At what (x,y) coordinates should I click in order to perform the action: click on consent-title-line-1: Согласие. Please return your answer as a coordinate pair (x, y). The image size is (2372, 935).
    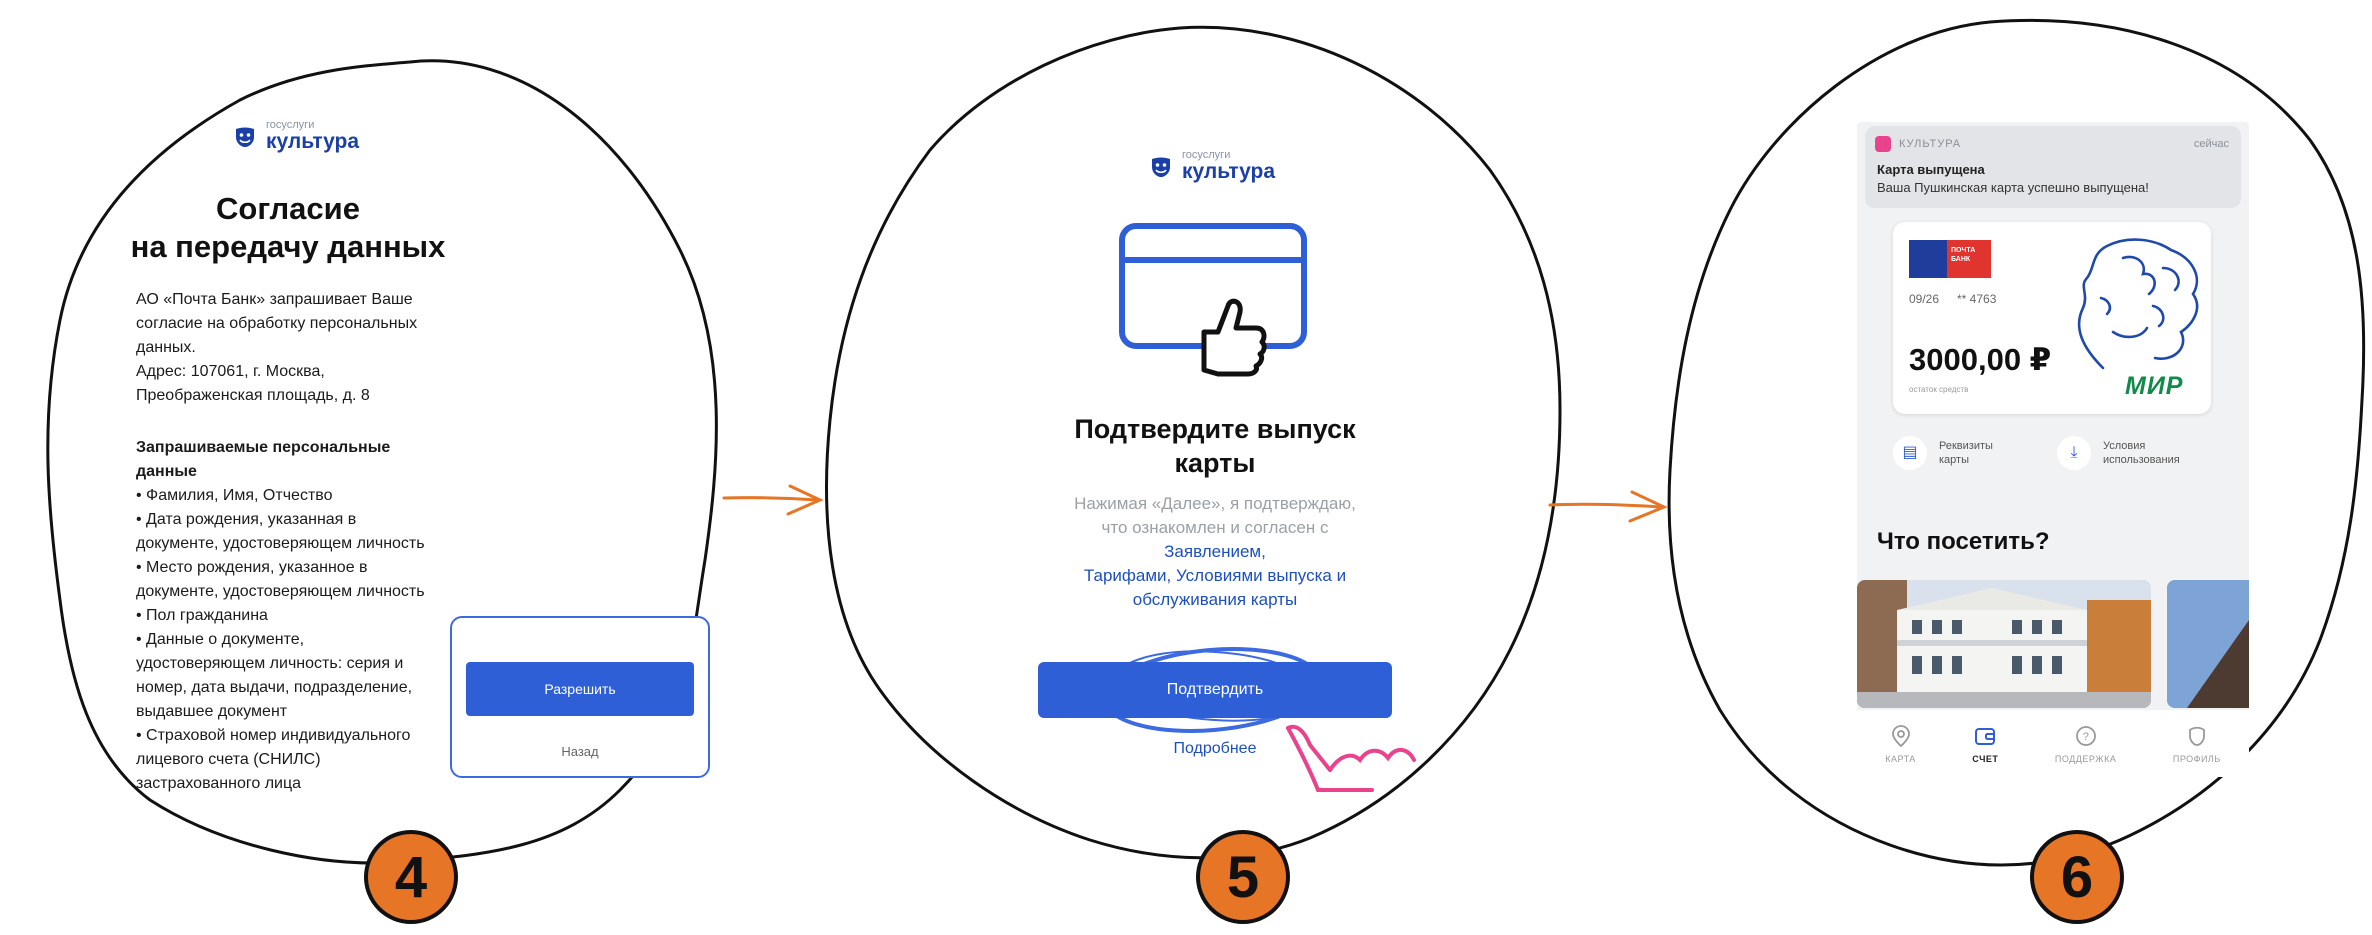
    Looking at the image, I should click on (288, 208).